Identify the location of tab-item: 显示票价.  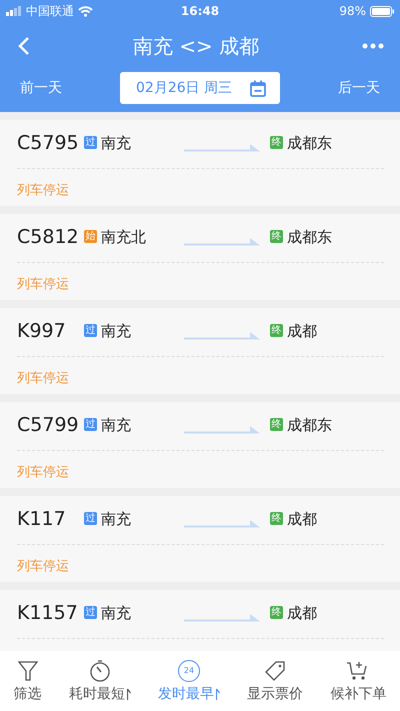
(275, 681).